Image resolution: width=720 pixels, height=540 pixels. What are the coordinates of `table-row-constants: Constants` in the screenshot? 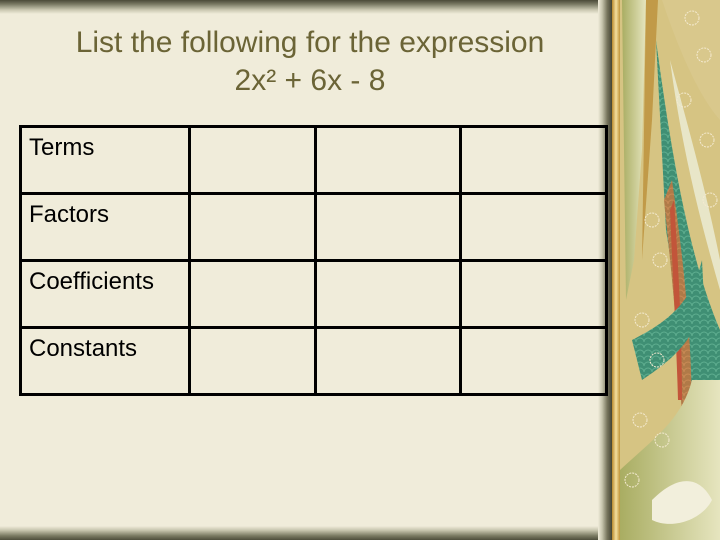 It's located at (313, 361).